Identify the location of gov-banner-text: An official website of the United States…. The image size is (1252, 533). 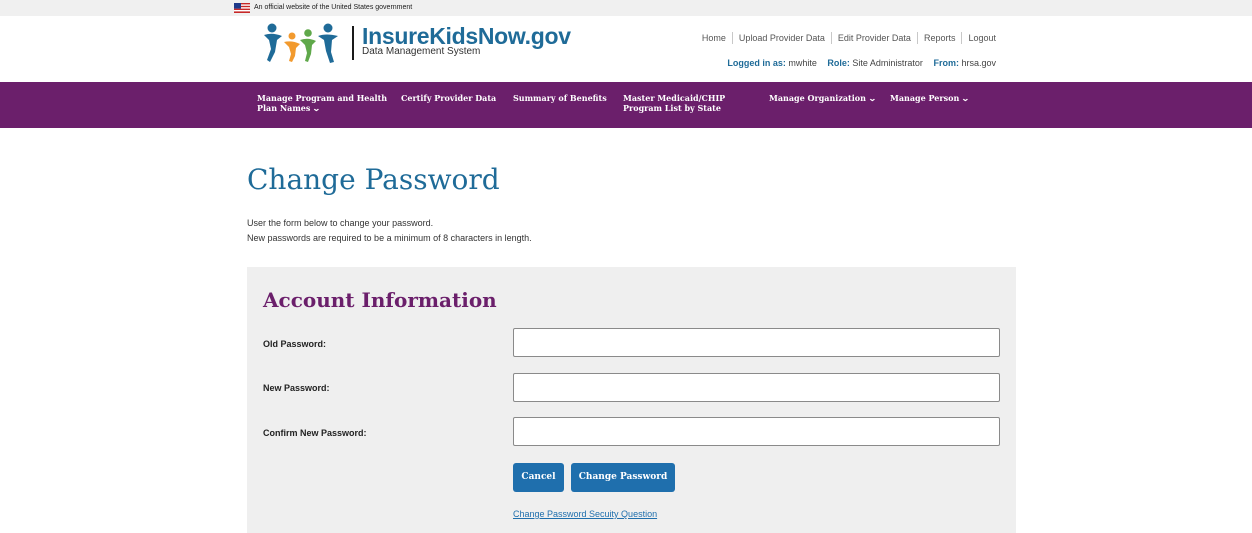
(333, 7).